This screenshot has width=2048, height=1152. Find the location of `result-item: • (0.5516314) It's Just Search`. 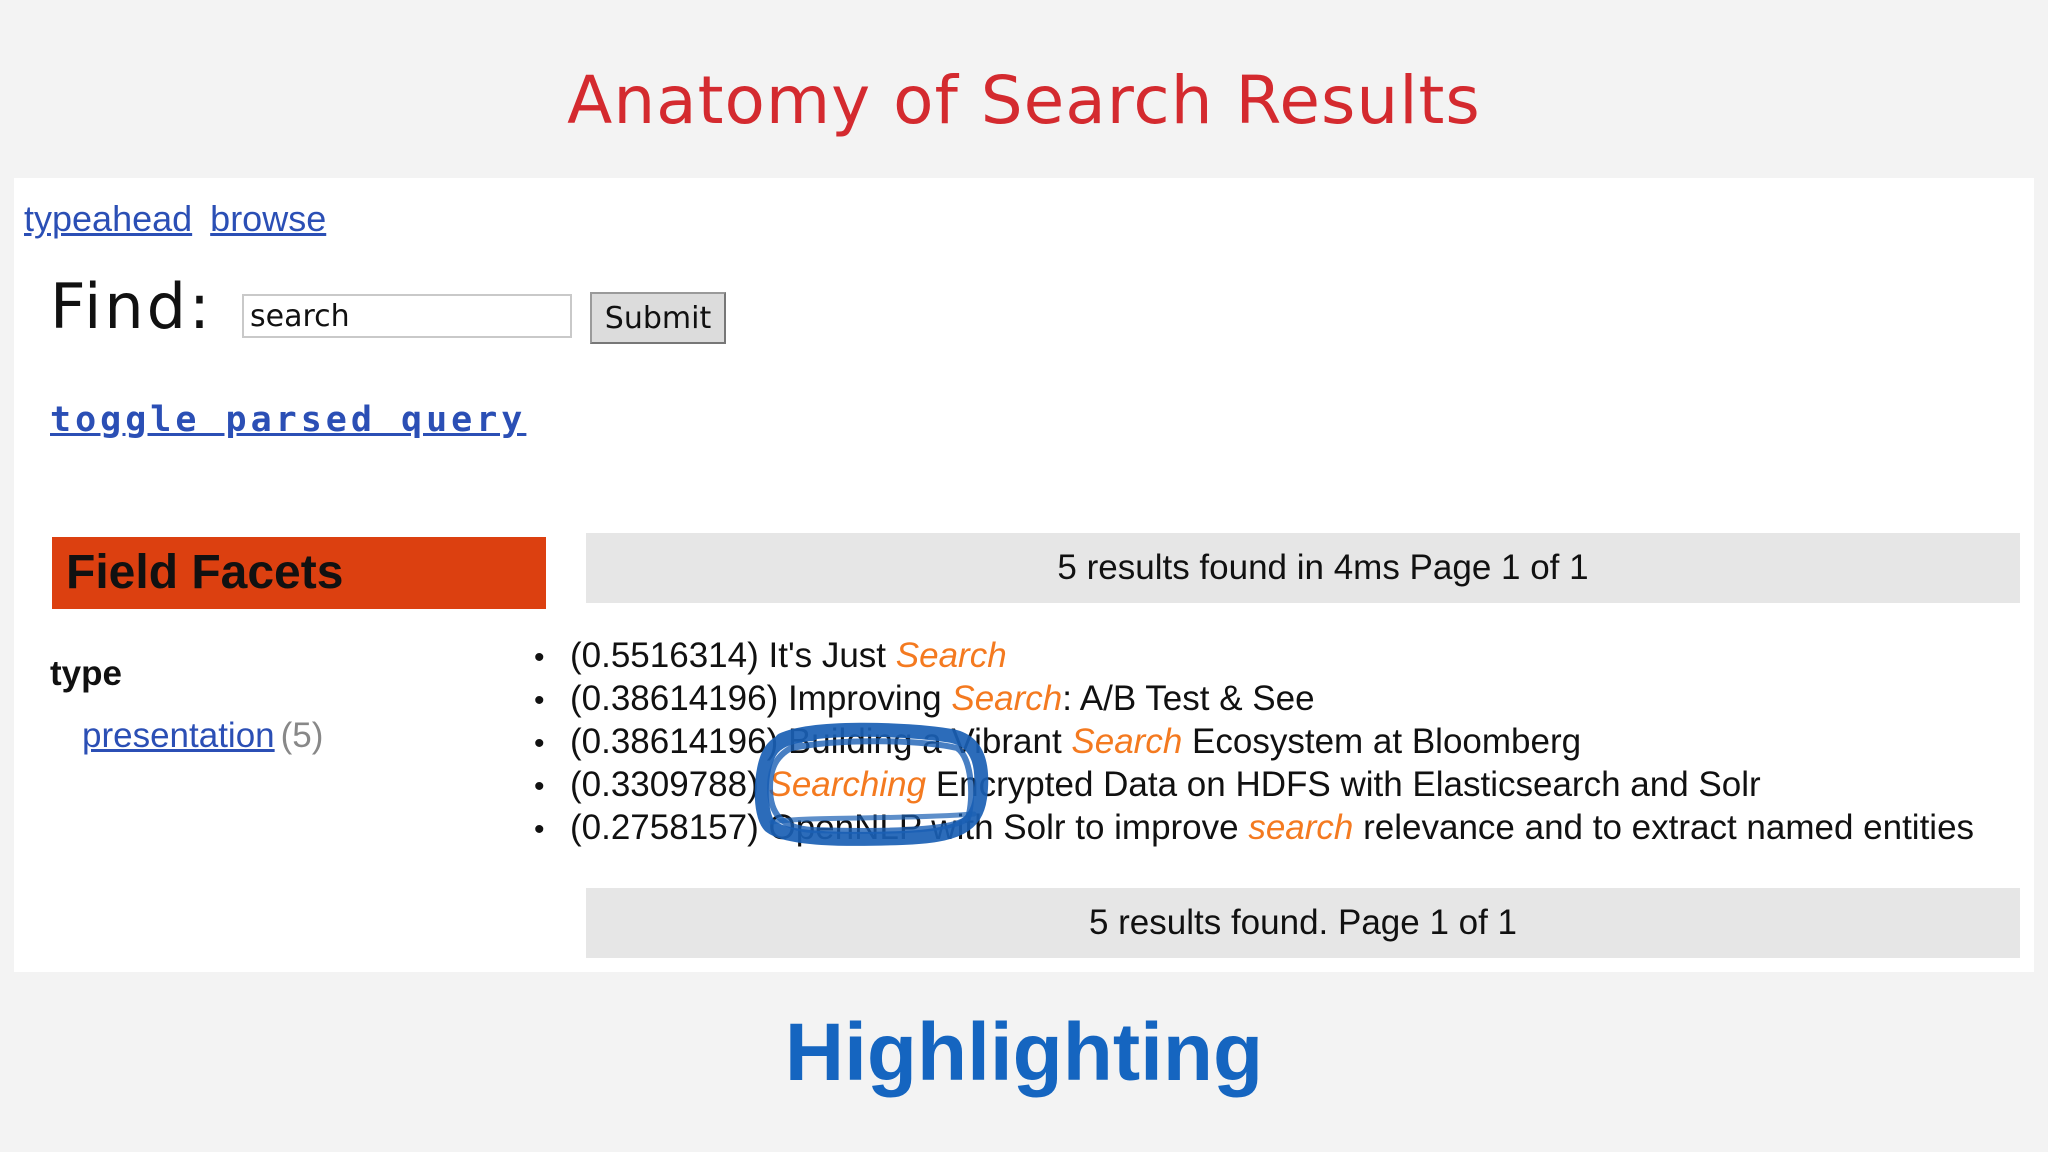

result-item: • (0.5516314) It's Just Search is located at coordinates (1254, 655).